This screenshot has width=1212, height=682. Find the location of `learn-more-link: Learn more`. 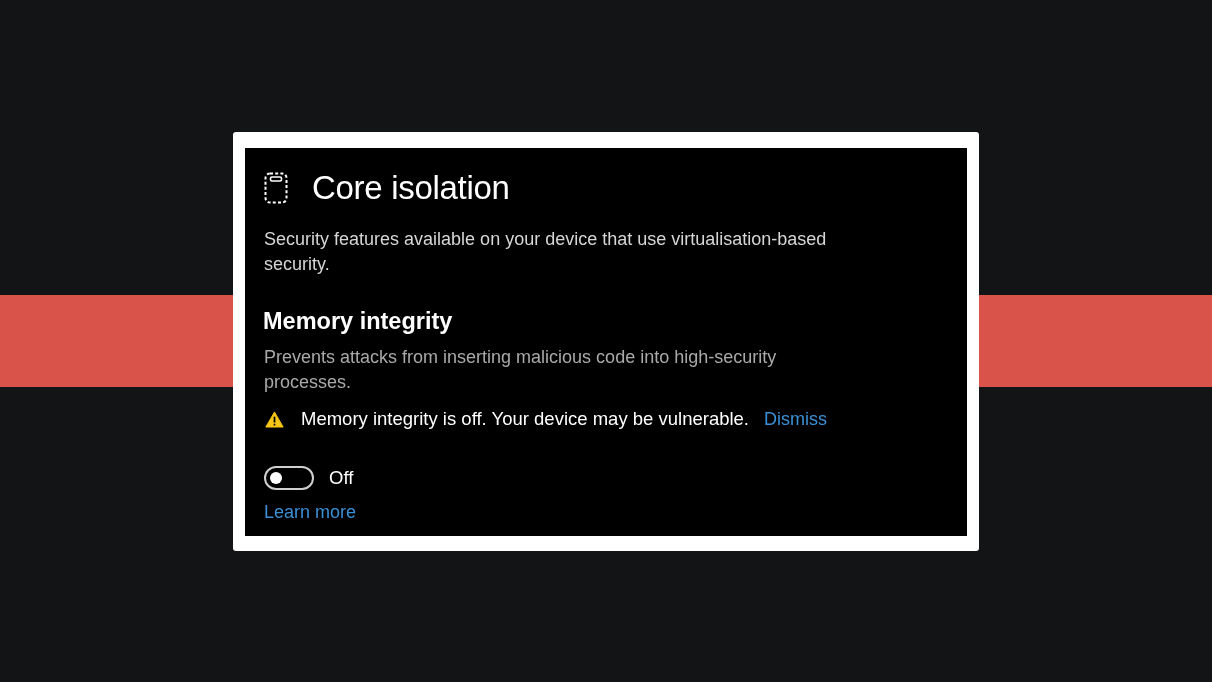

learn-more-link: Learn more is located at coordinates (310, 511).